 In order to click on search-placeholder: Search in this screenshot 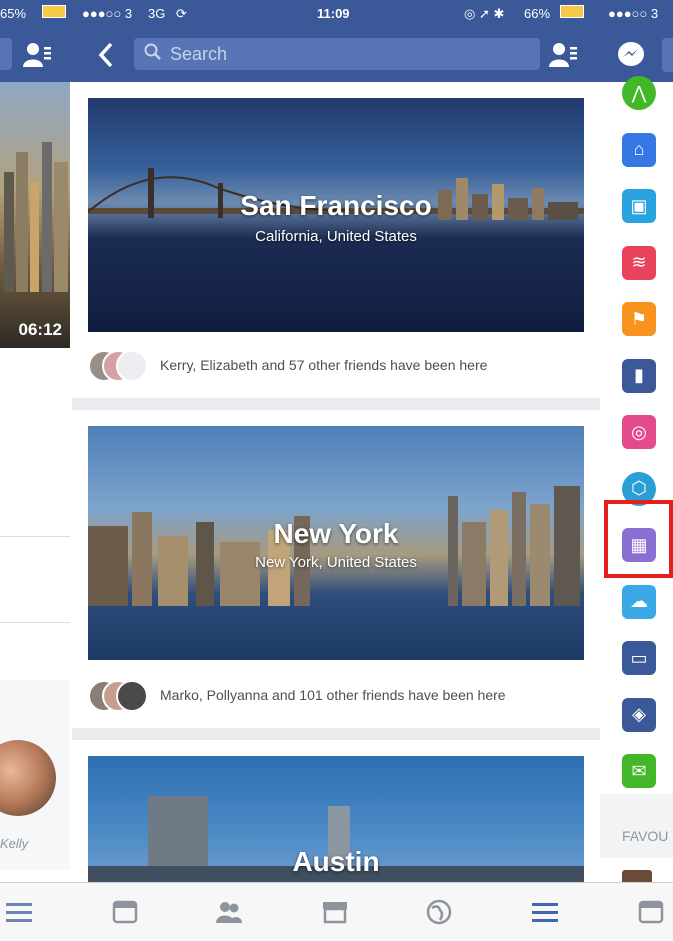, I will do `click(199, 53)`.